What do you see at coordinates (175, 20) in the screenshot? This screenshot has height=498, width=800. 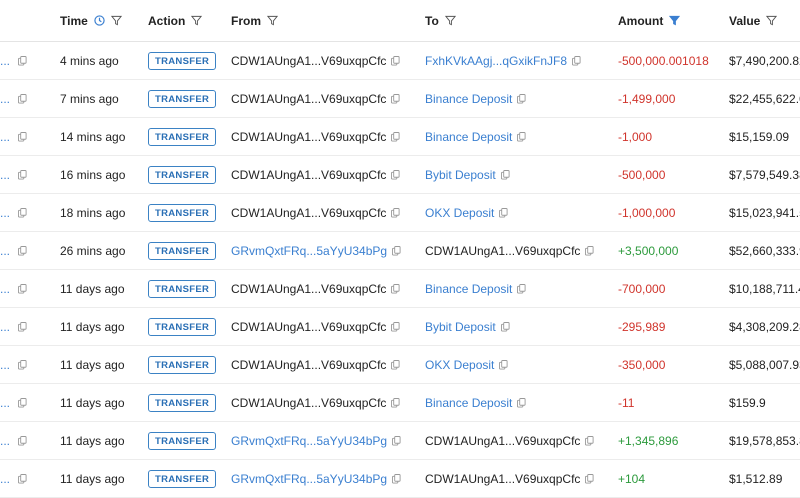 I see `header-action: Action` at bounding box center [175, 20].